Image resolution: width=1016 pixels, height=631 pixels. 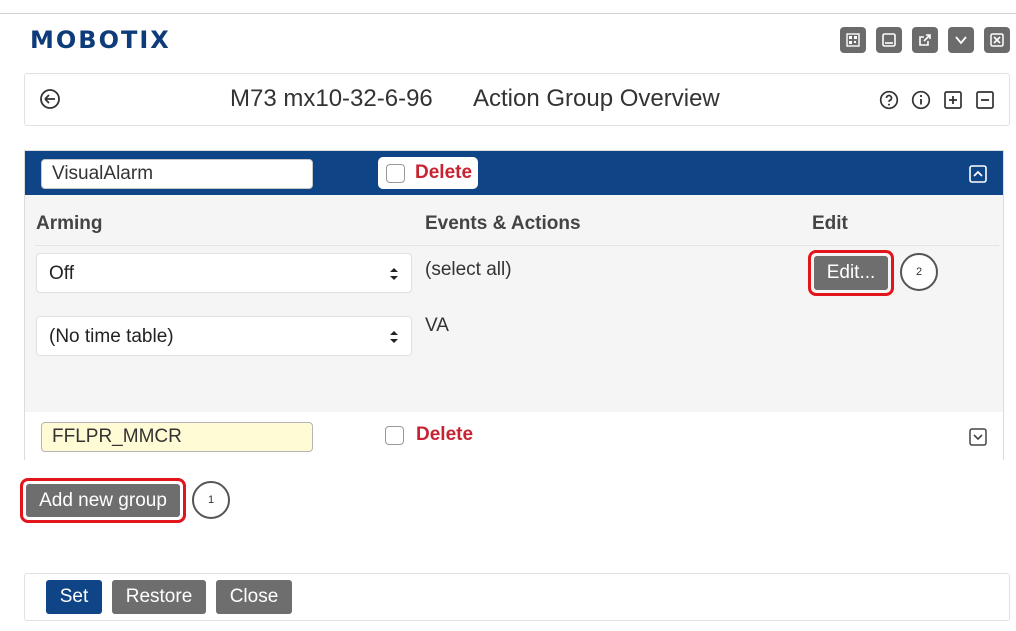 I want to click on info-icon, so click(x=921, y=100).